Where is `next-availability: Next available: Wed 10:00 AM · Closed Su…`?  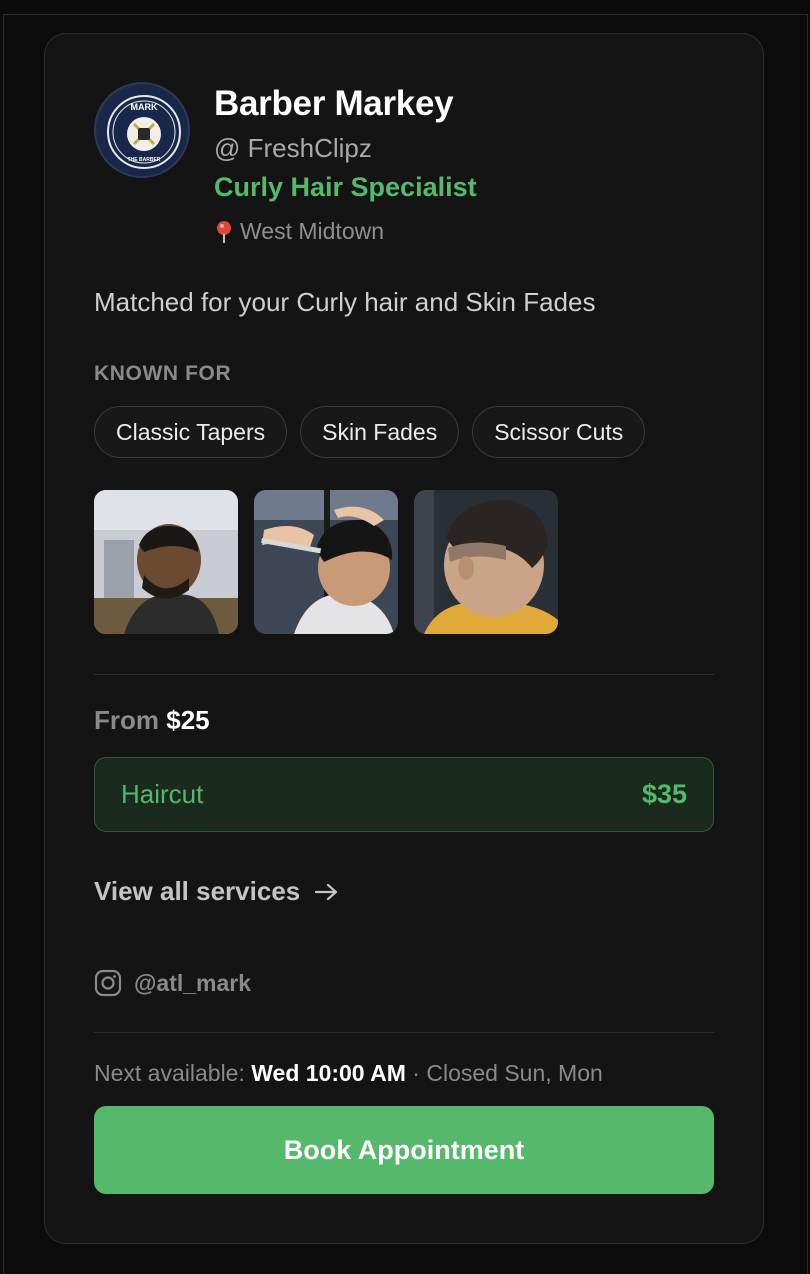 next-availability: Next available: Wed 10:00 AM · Closed Su… is located at coordinates (348, 1073).